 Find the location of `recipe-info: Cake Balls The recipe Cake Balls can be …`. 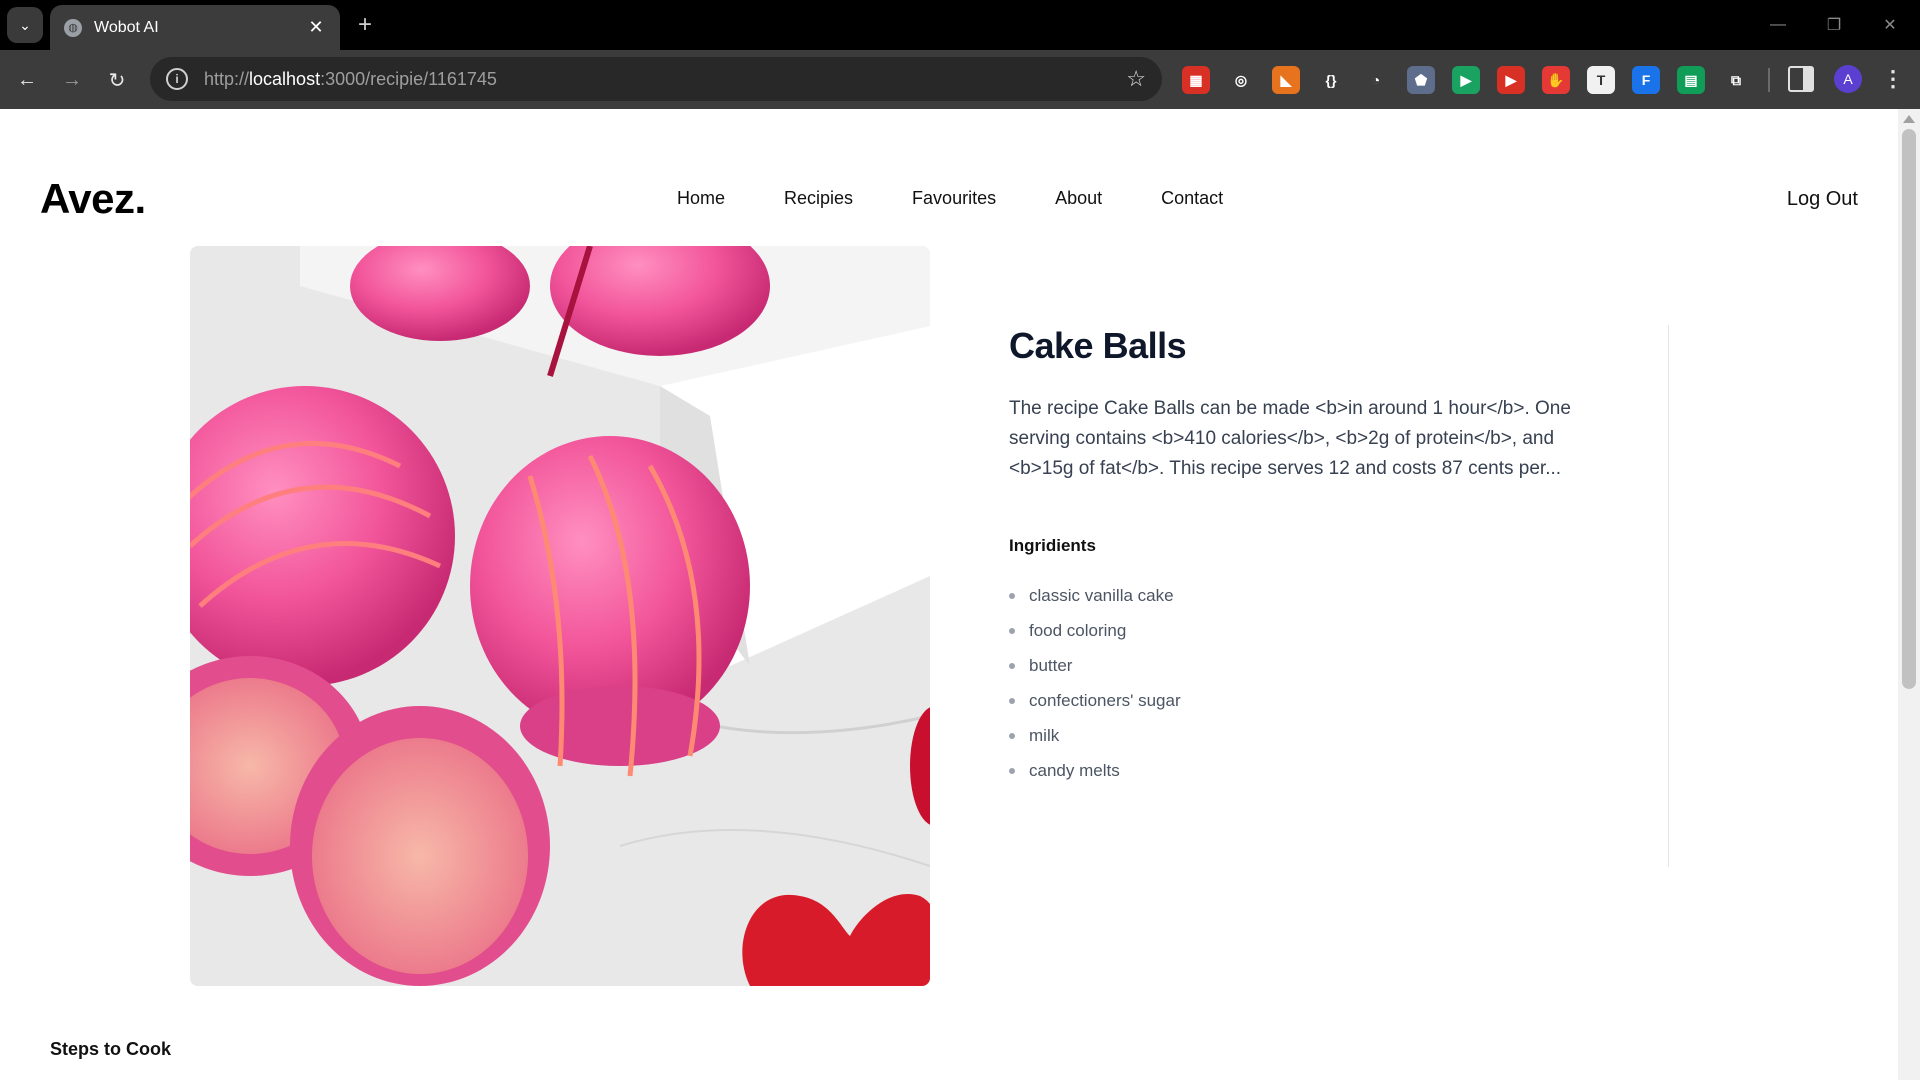

recipe-info: Cake Balls The recipe Cake Balls can be … is located at coordinates (1314, 556).